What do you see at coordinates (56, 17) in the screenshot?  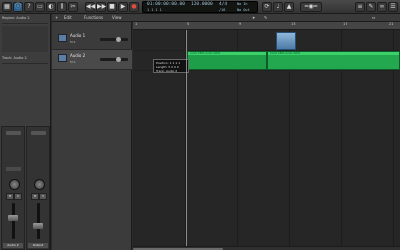 I see `add-track-icon: +` at bounding box center [56, 17].